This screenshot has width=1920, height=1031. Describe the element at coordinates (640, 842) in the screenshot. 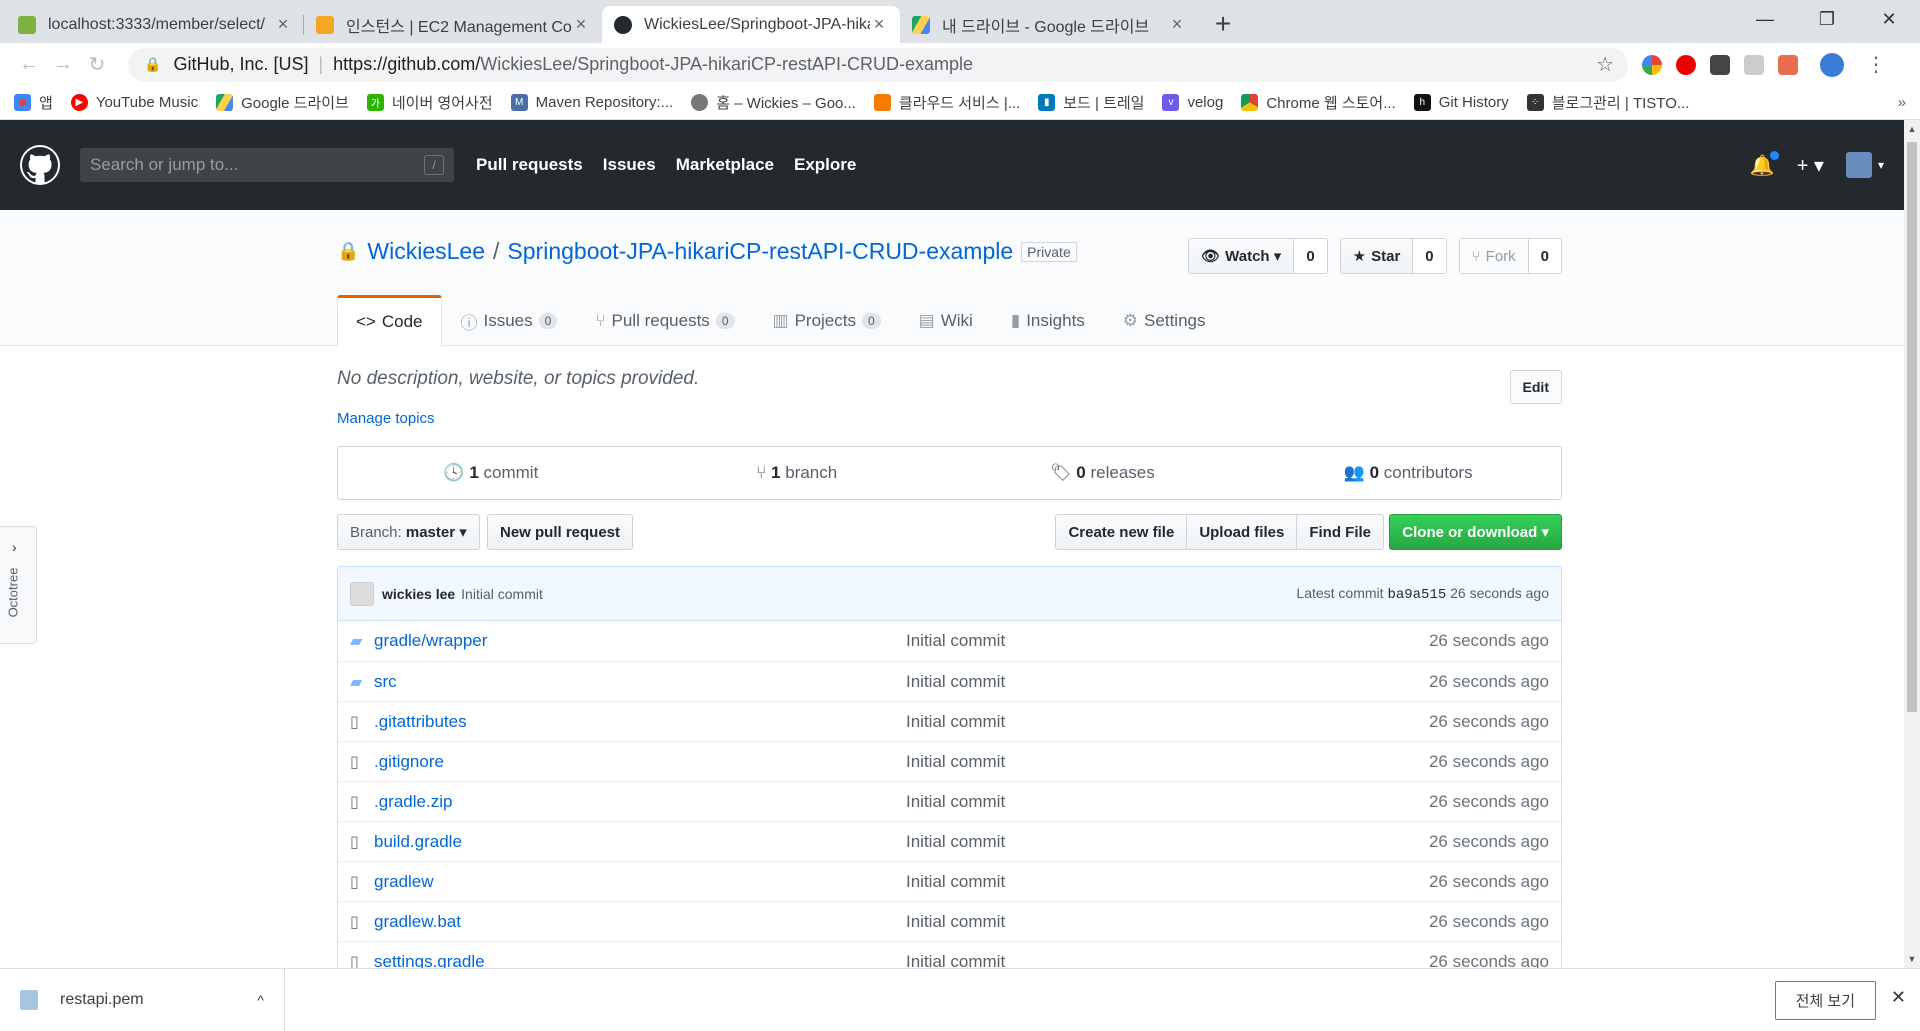

I see `file-name-link: build.gradle` at that location.